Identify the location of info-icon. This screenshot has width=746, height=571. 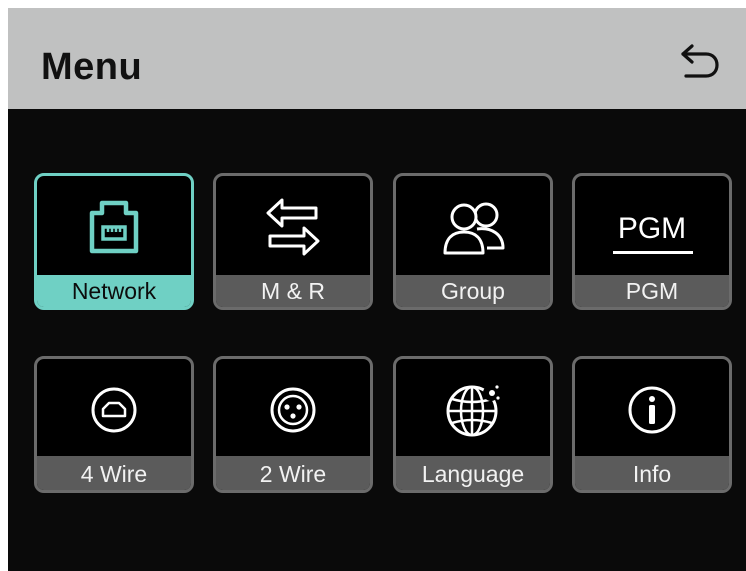
(652, 410).